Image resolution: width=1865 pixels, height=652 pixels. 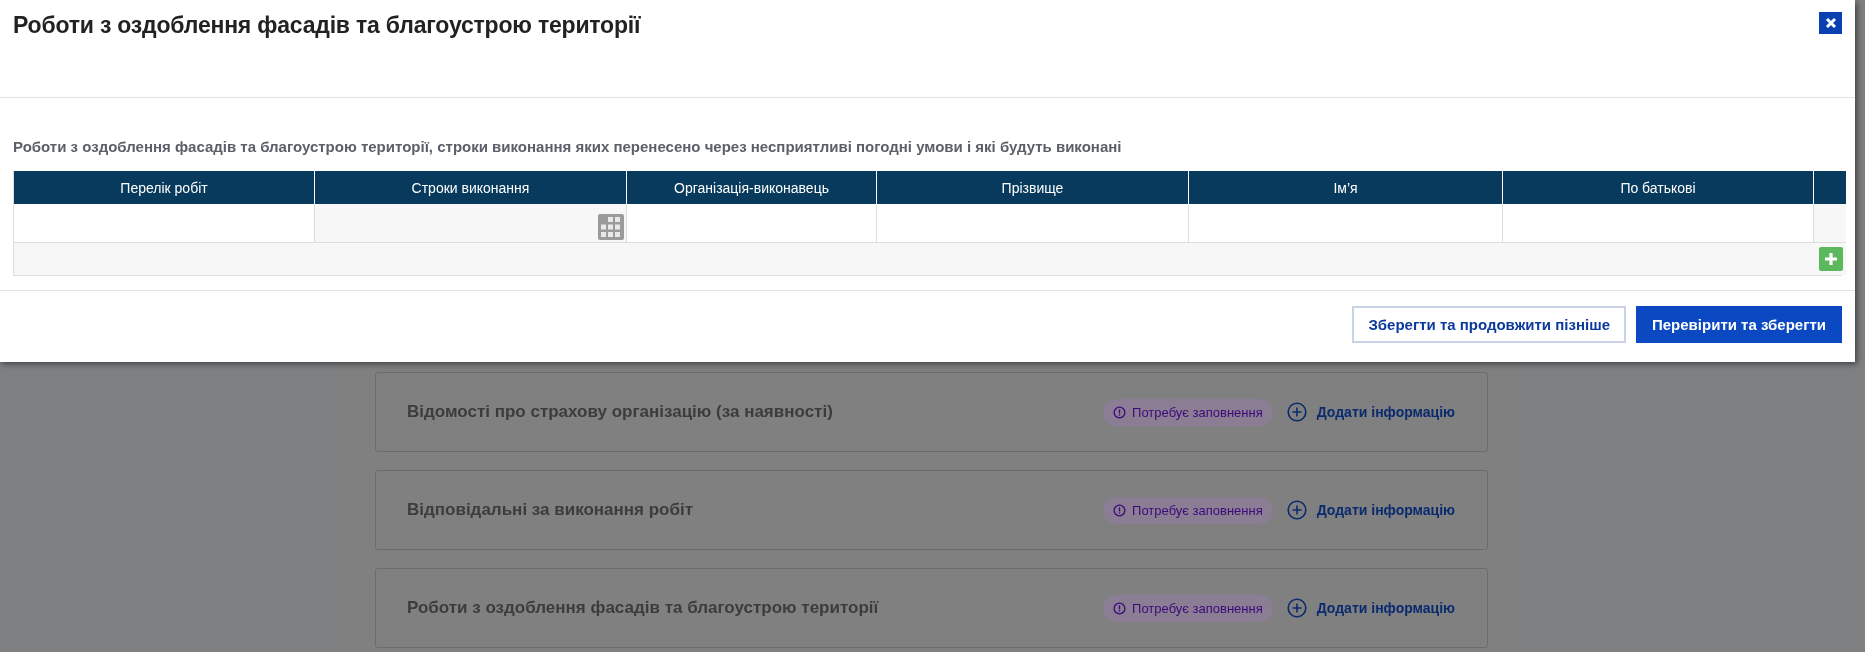 What do you see at coordinates (327, 25) in the screenshot?
I see `modal-title: Роботи з оздоблення фасадів та благоустрою території` at bounding box center [327, 25].